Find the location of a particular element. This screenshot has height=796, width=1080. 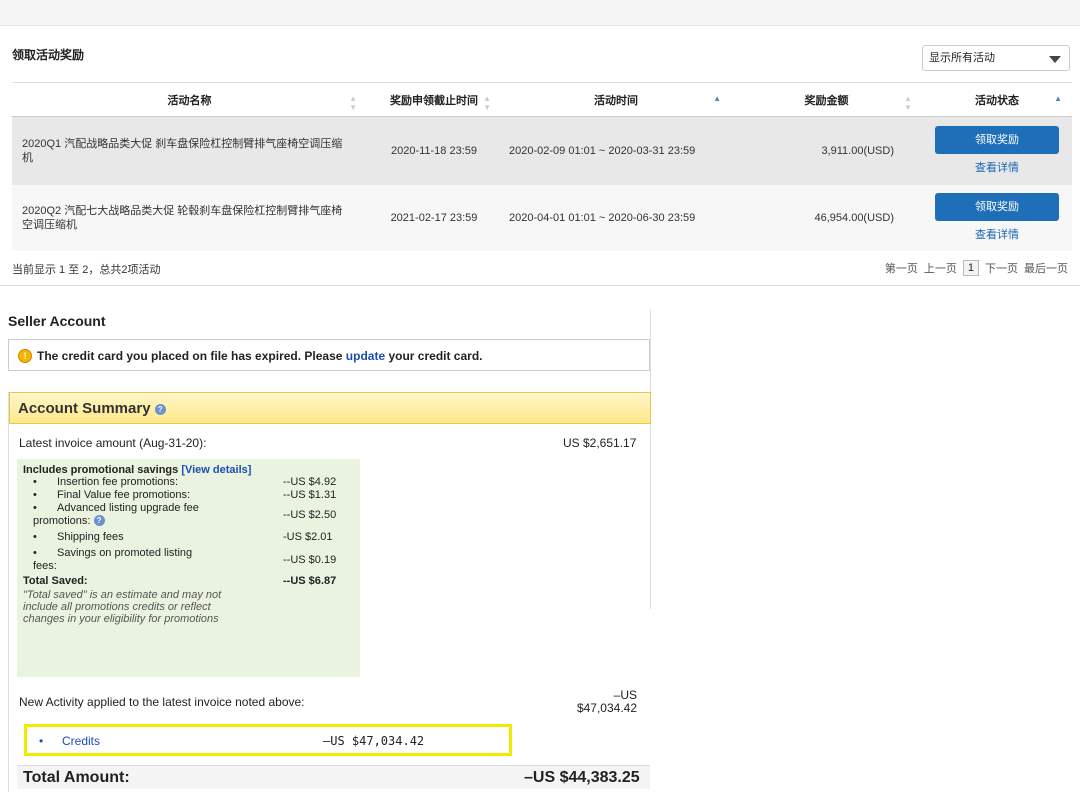

activity-filter-value: 显示所有活动 is located at coordinates (962, 58).